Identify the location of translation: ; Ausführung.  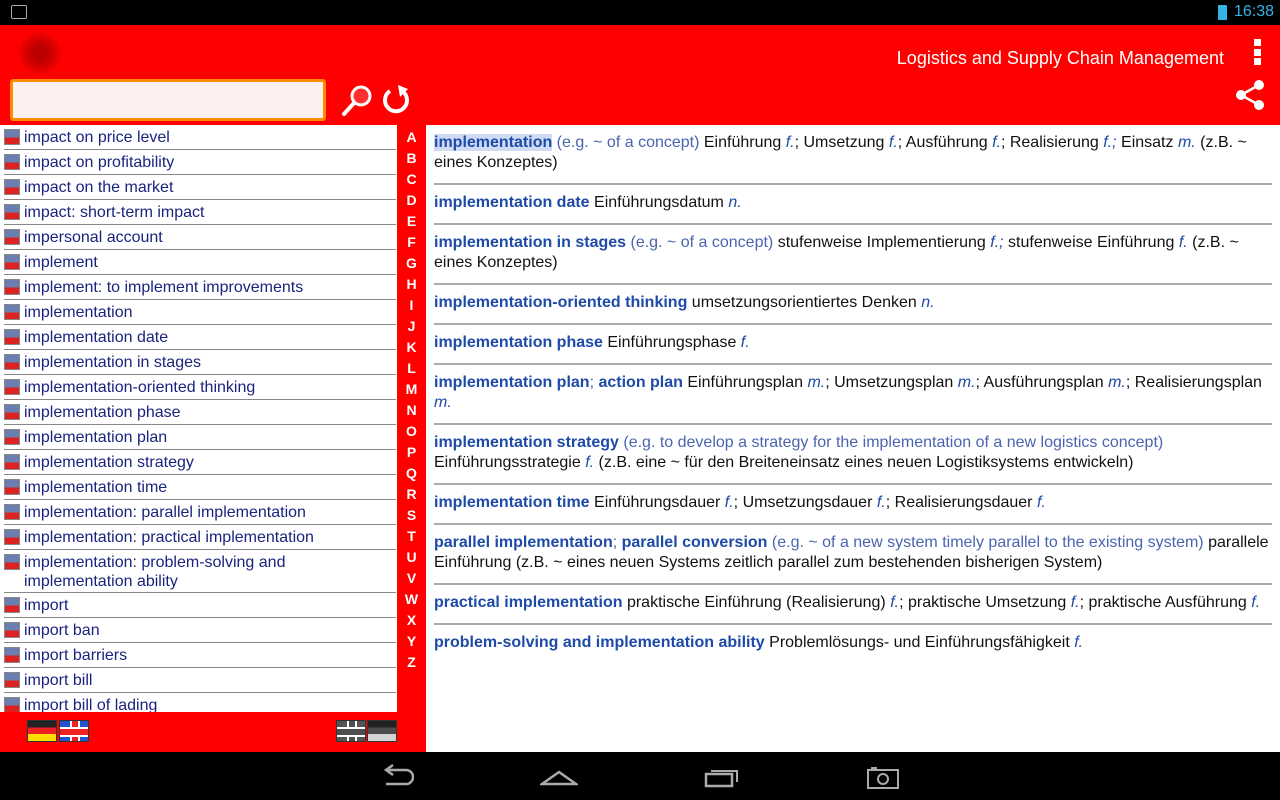
(945, 142).